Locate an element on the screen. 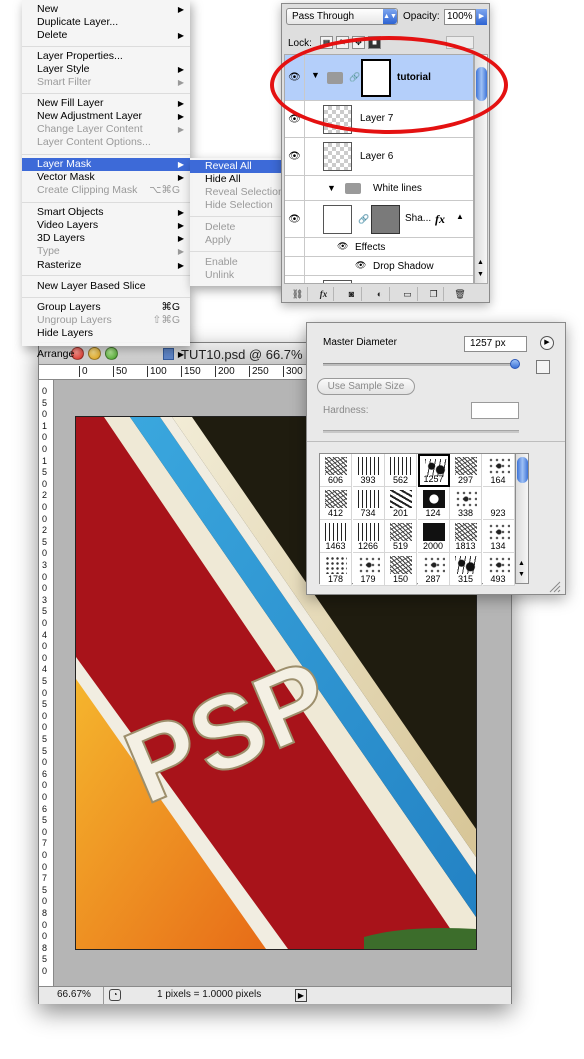 The image size is (584, 1059). menu-item-ungroup-layers: Ungroup Layers ⇧⌘G is located at coordinates (106, 320).